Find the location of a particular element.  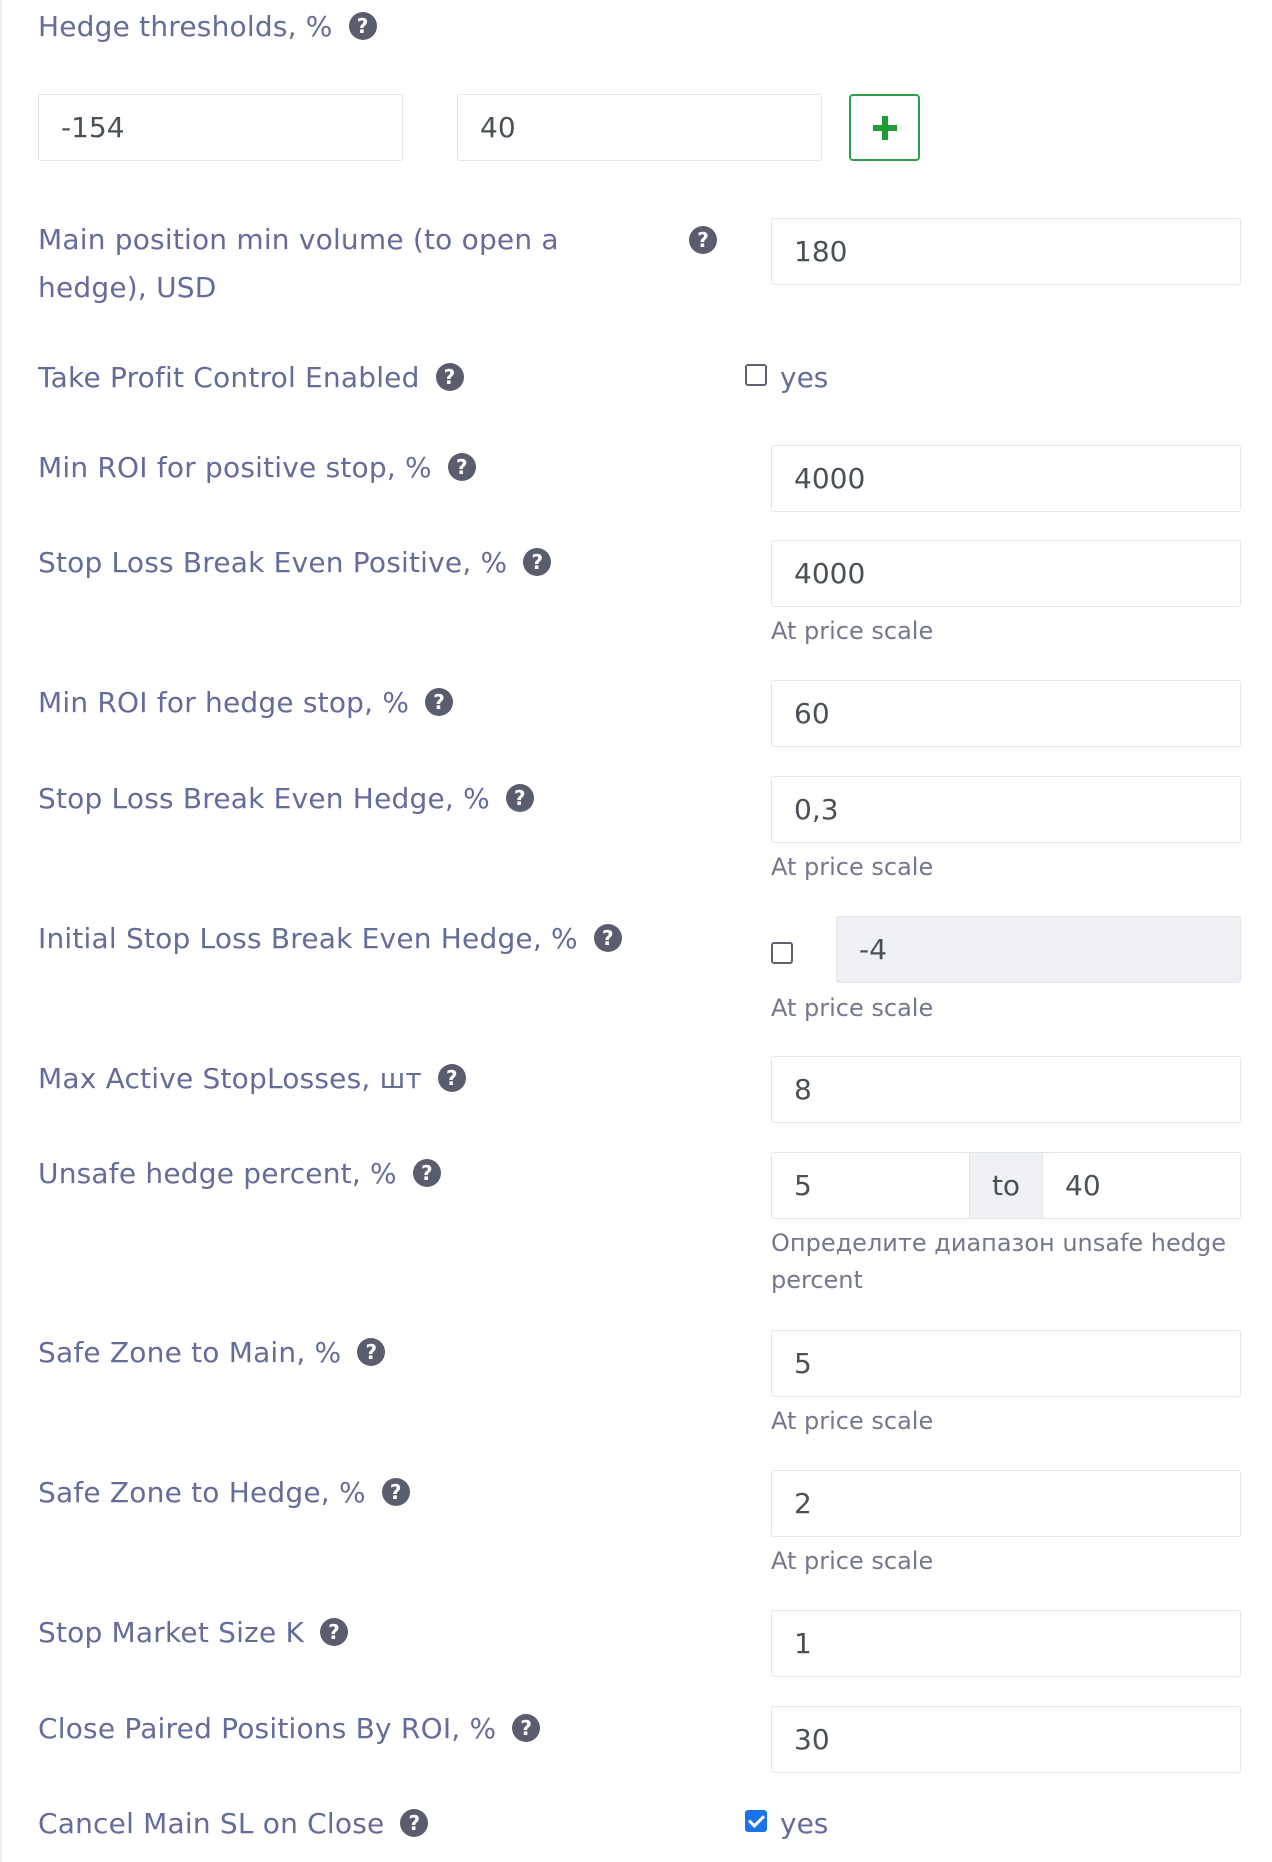

take-profit-control-label: Take Profit Control Enabled? is located at coordinates (251, 378).